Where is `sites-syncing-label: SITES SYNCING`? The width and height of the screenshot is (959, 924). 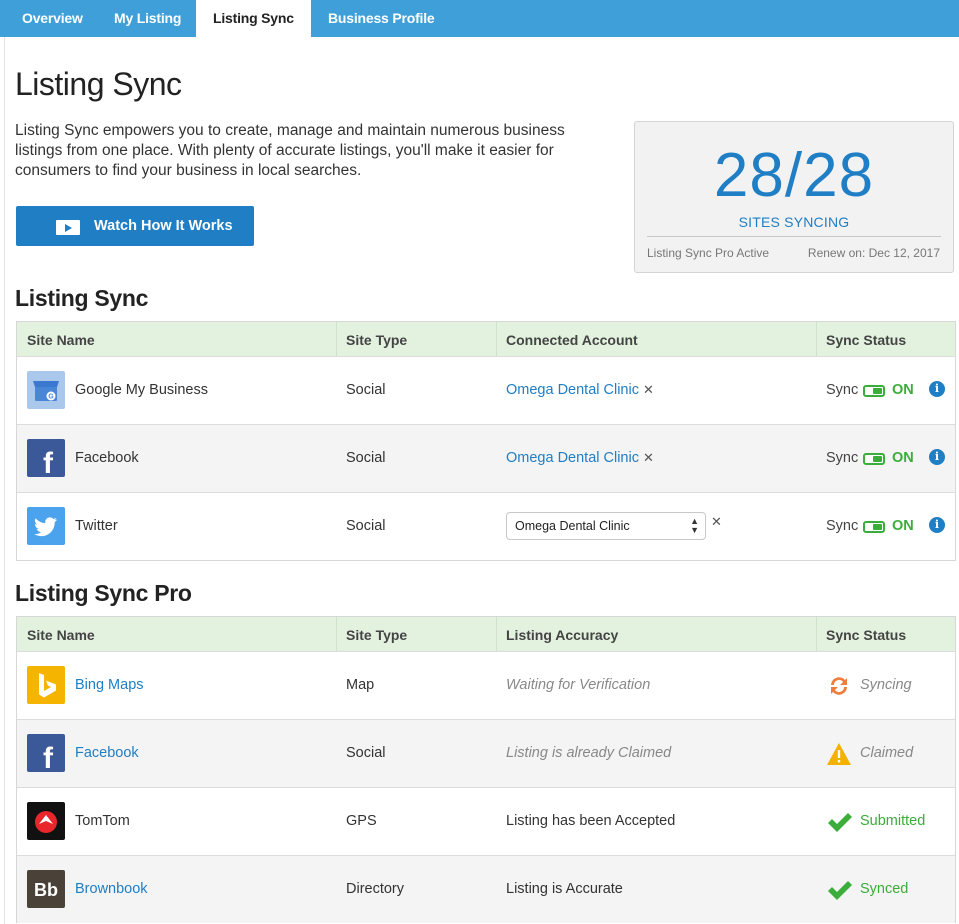
sites-syncing-label: SITES SYNCING is located at coordinates (794, 222).